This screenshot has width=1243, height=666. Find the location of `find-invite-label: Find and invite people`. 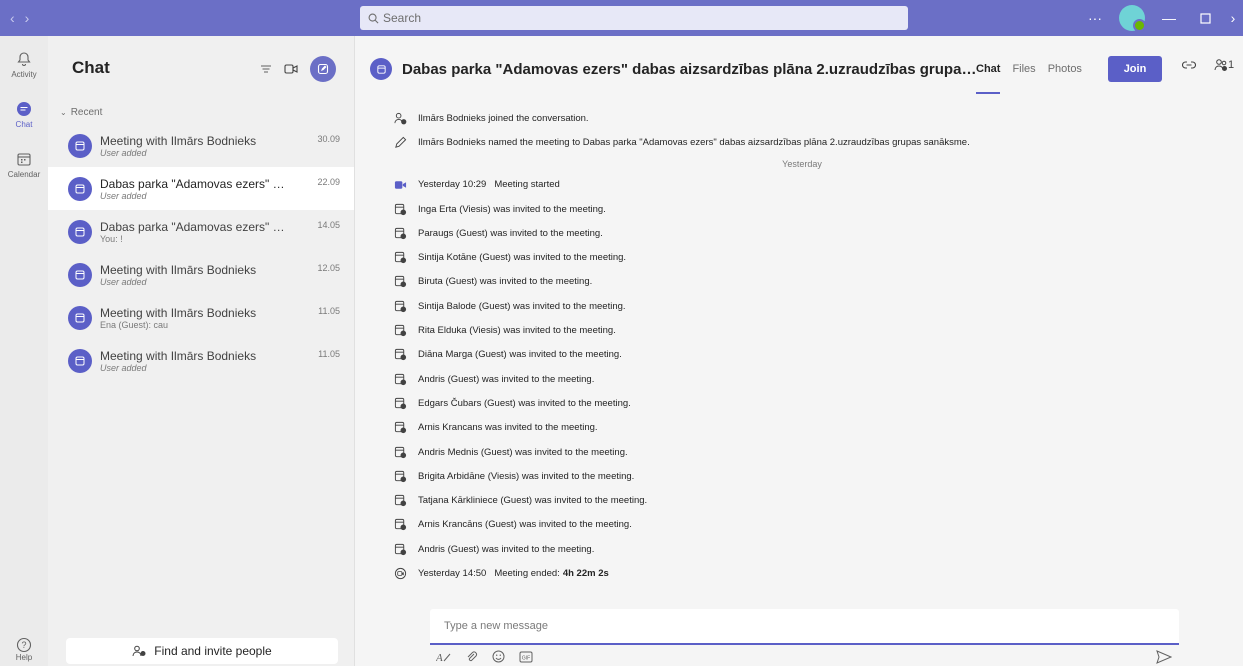

find-invite-label: Find and invite people is located at coordinates (213, 651).